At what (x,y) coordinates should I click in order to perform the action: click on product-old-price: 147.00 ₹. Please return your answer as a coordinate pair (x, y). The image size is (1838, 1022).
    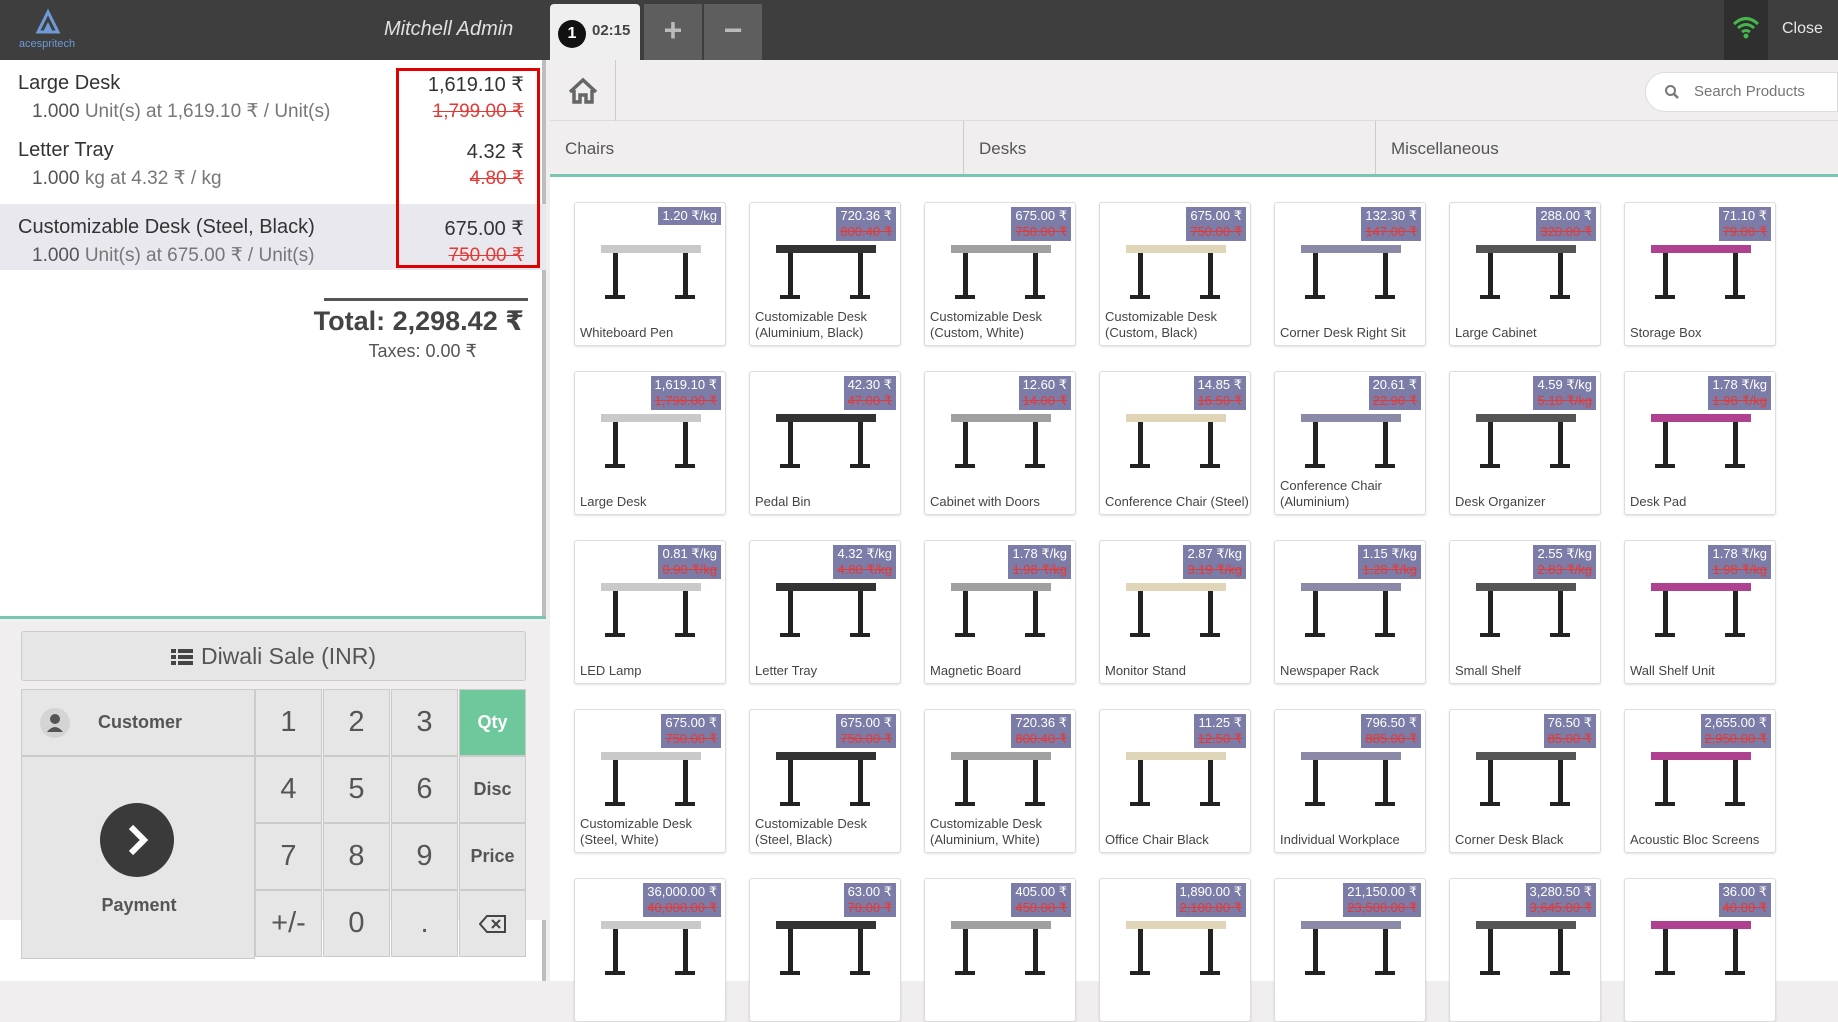
    Looking at the image, I should click on (1391, 231).